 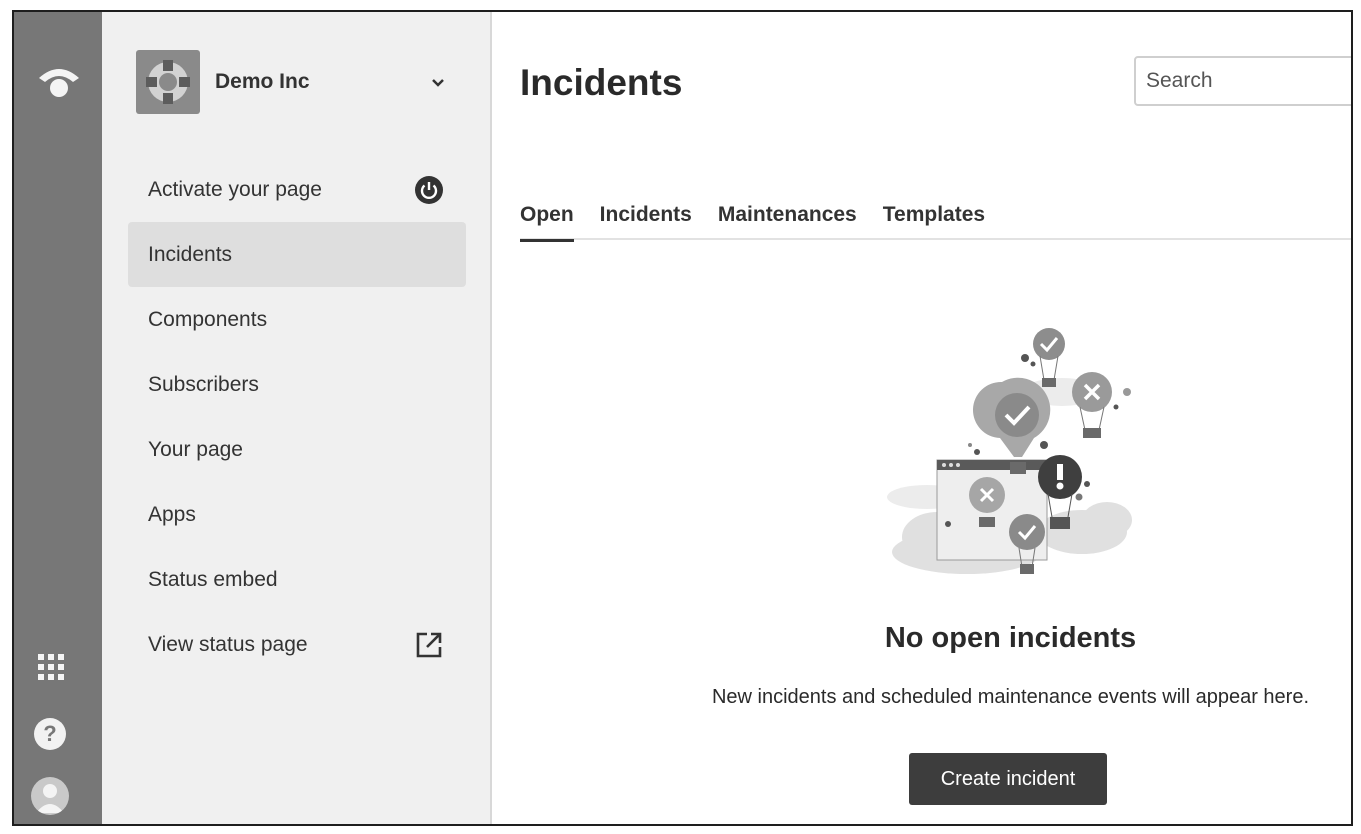 I want to click on chevron-down-icon, so click(x=438, y=82).